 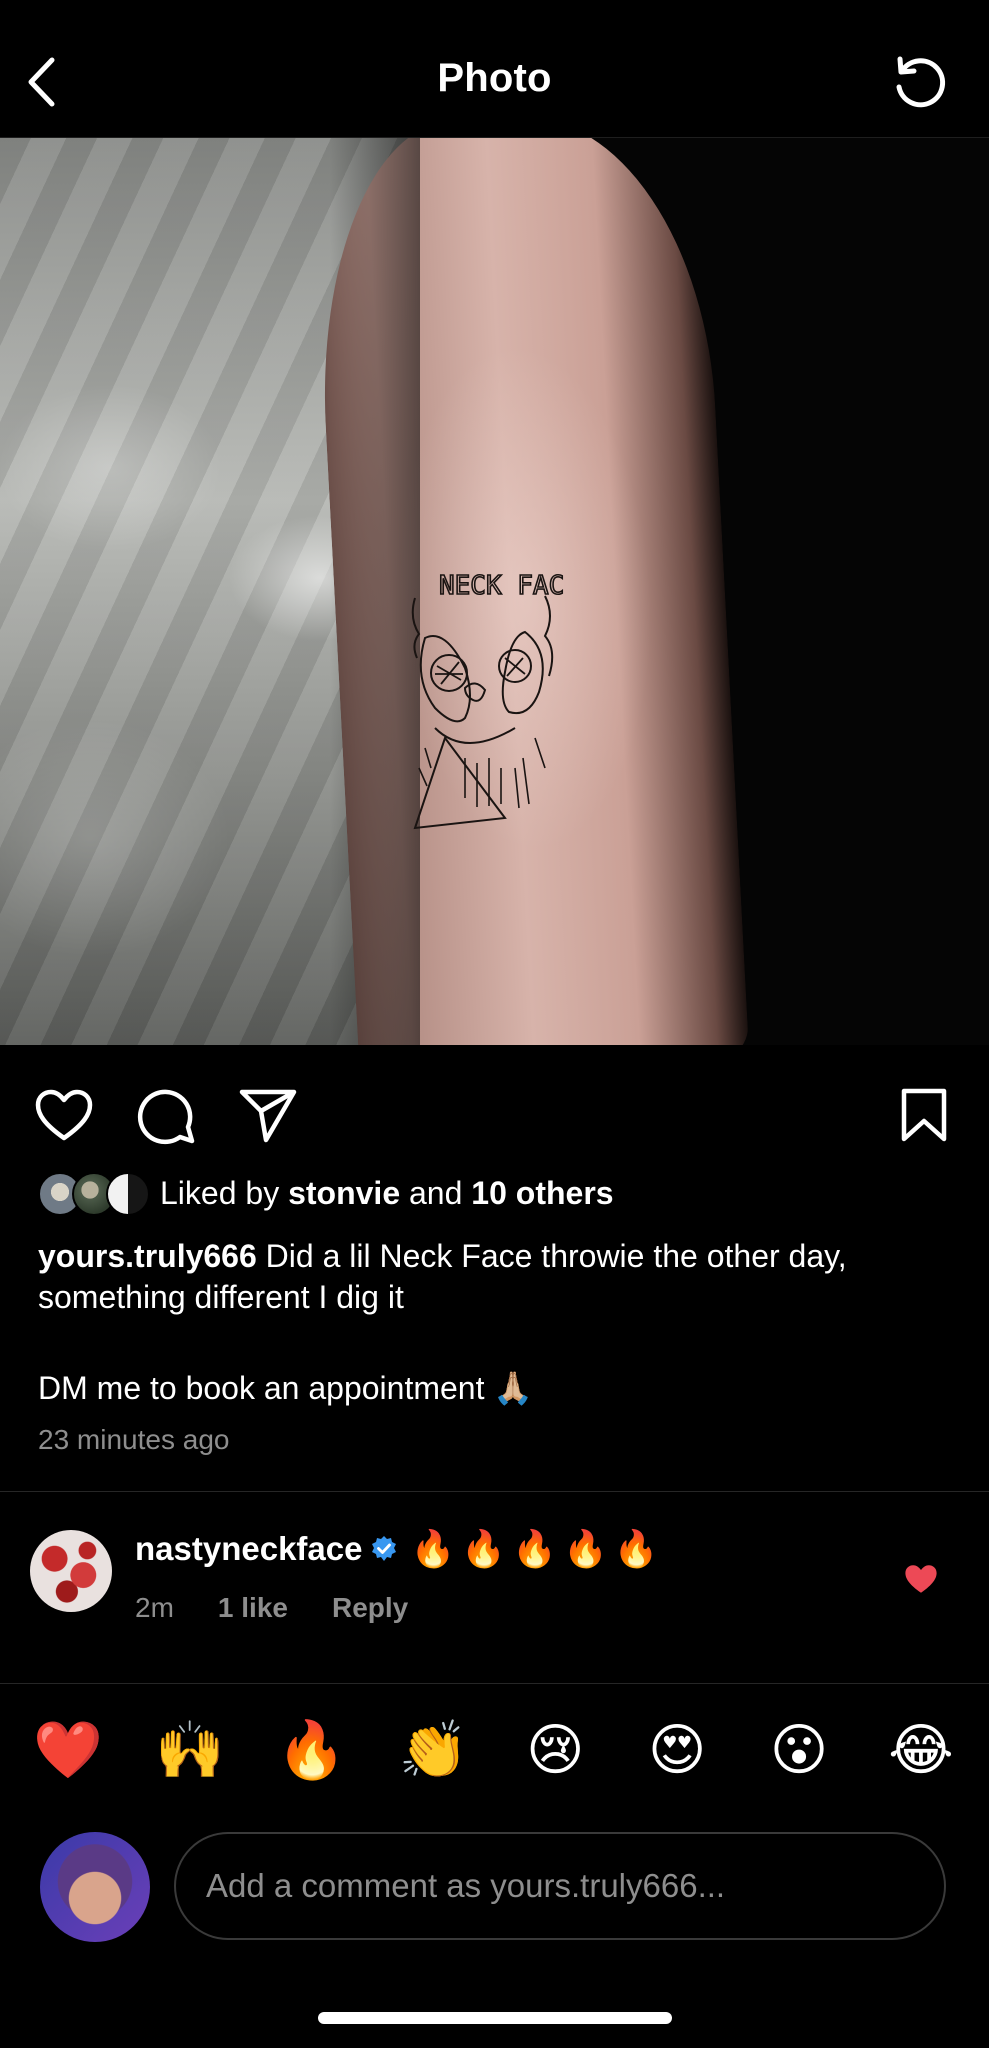 What do you see at coordinates (147, 1256) in the screenshot?
I see `caption-username: yours.truly666` at bounding box center [147, 1256].